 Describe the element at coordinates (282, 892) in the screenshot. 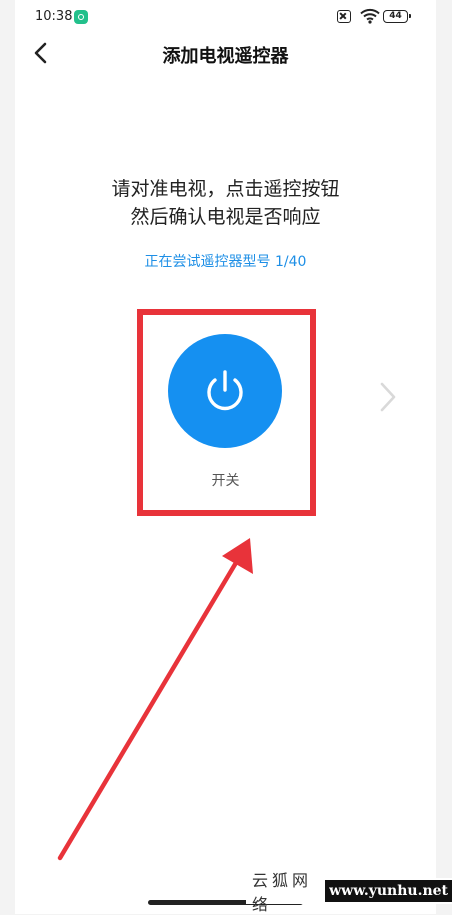

I see `watermark-site-name: 云狐网络` at that location.